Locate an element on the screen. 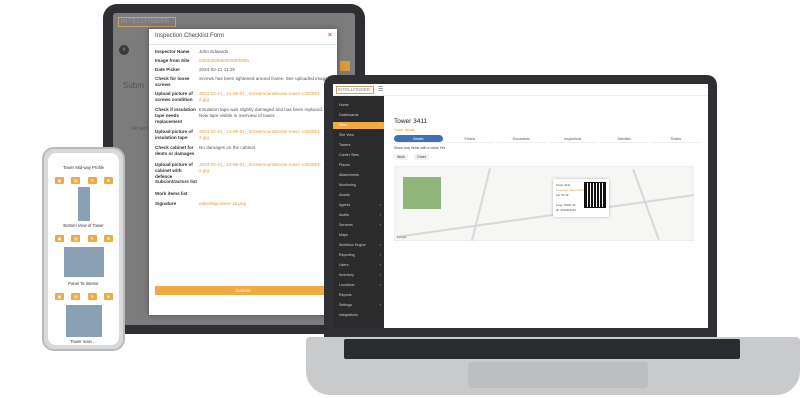 The height and width of the screenshot is (399, 802). sidebar-item: Services › is located at coordinates (358, 225).